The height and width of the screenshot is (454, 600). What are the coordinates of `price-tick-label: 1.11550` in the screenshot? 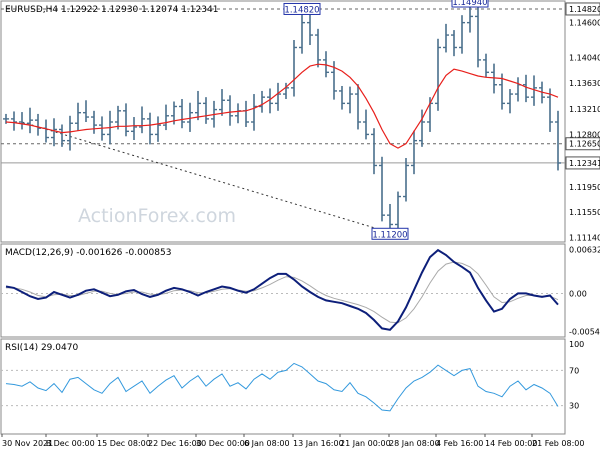 It's located at (584, 212).